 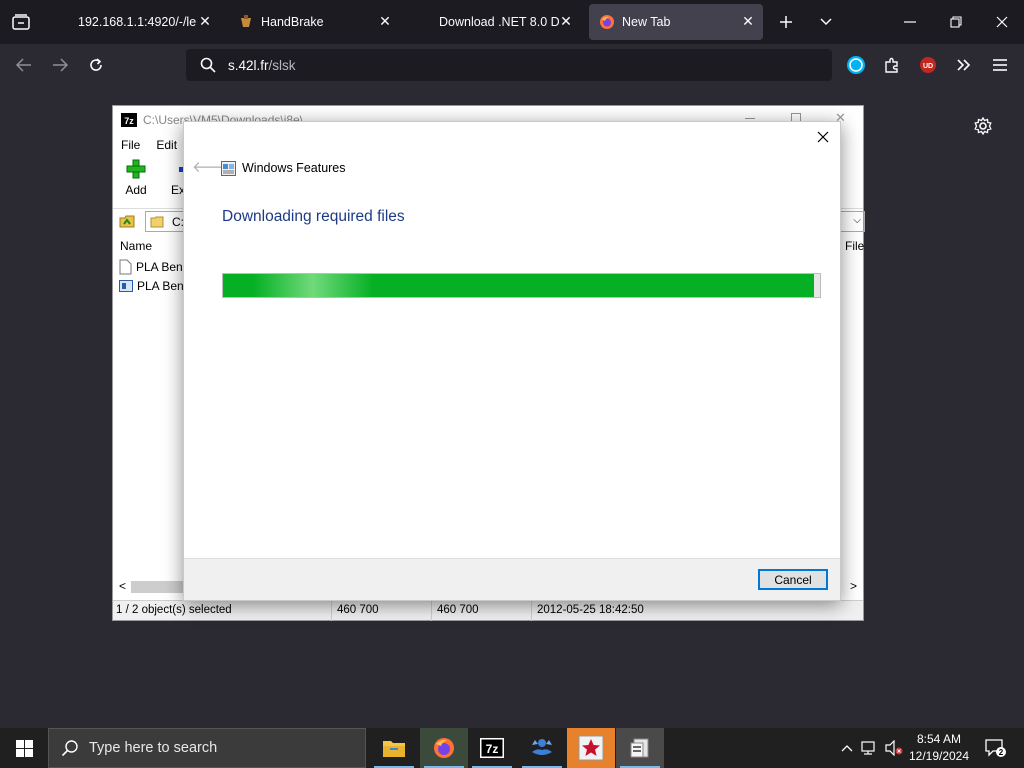 What do you see at coordinates (122, 586) in the screenshot?
I see `scroll-left-icon: <` at bounding box center [122, 586].